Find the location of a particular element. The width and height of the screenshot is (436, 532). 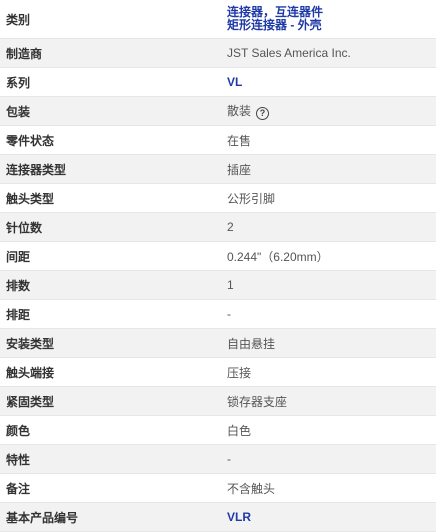

attribute-value: 0.244"（6.20mm） is located at coordinates (278, 256).